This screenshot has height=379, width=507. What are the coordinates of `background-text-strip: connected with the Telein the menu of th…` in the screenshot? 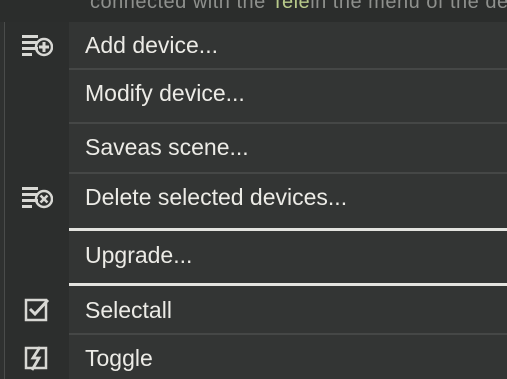 It's located at (253, 11).